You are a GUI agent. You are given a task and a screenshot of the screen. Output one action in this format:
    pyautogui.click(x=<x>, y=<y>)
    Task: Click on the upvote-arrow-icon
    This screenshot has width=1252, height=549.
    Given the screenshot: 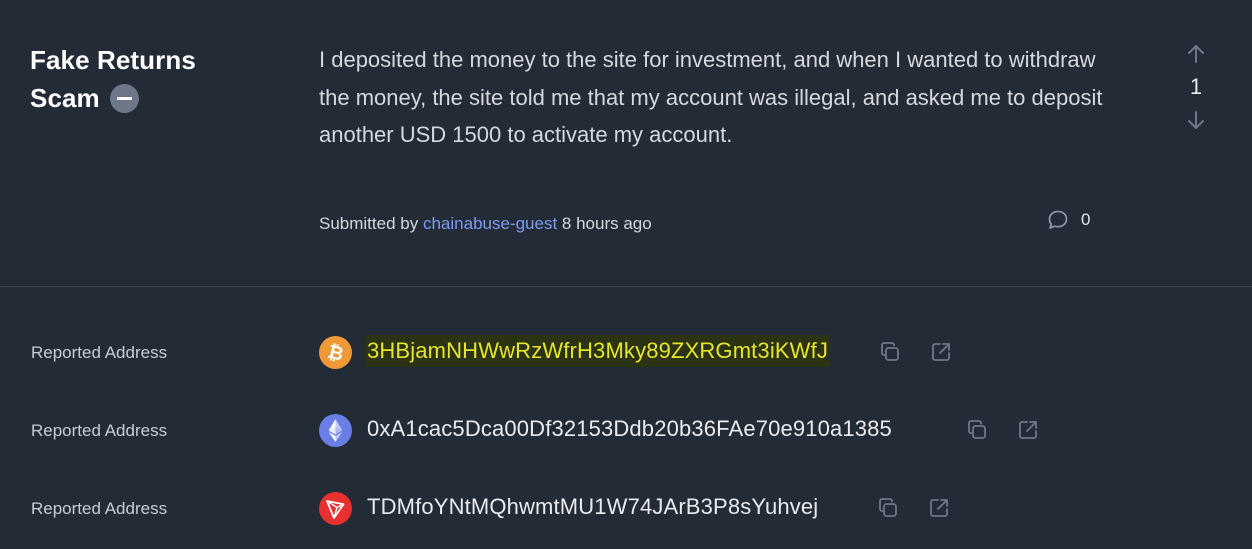 What is the action you would take?
    pyautogui.click(x=1196, y=54)
    